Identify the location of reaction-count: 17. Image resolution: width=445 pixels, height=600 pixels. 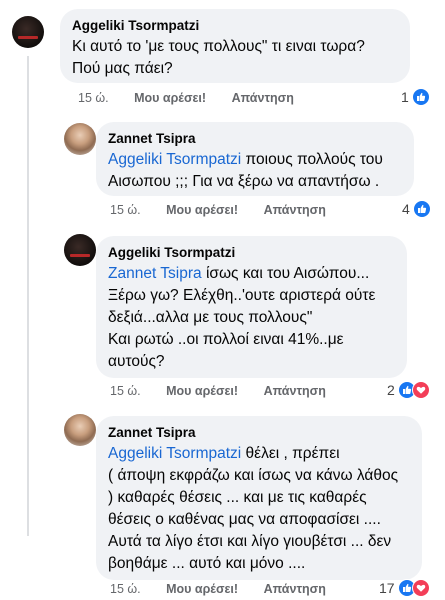
(387, 588).